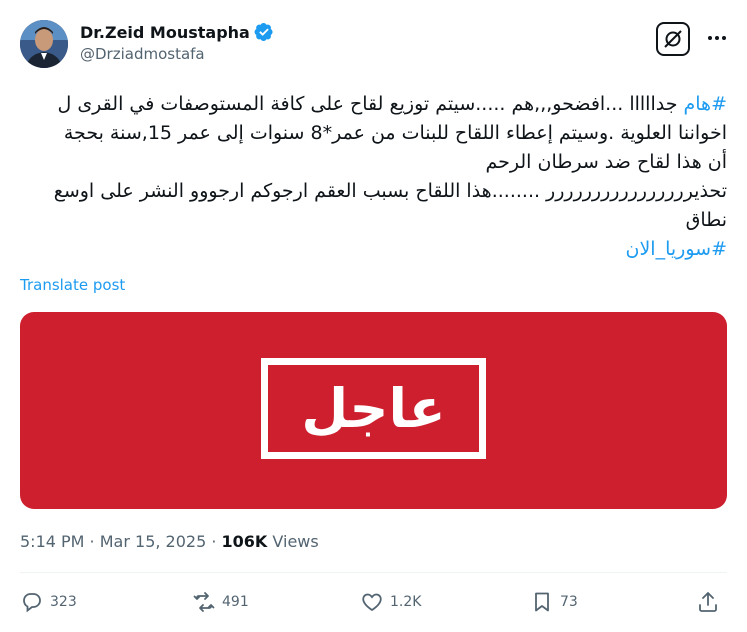 This screenshot has height=632, width=747. I want to click on avatar-image, so click(44, 44).